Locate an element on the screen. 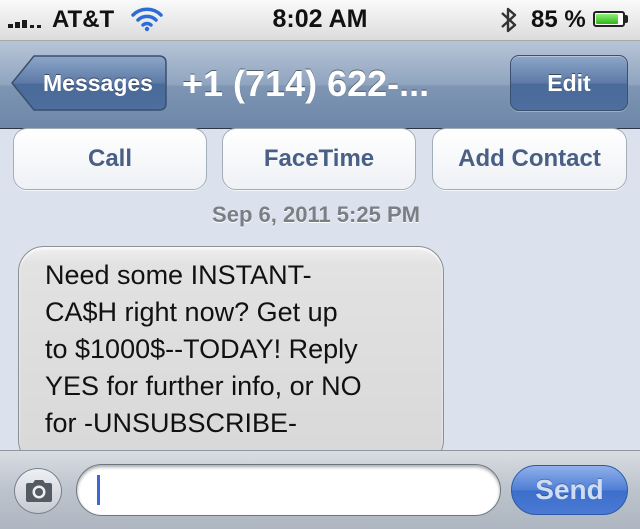  camera-icon is located at coordinates (39, 491).